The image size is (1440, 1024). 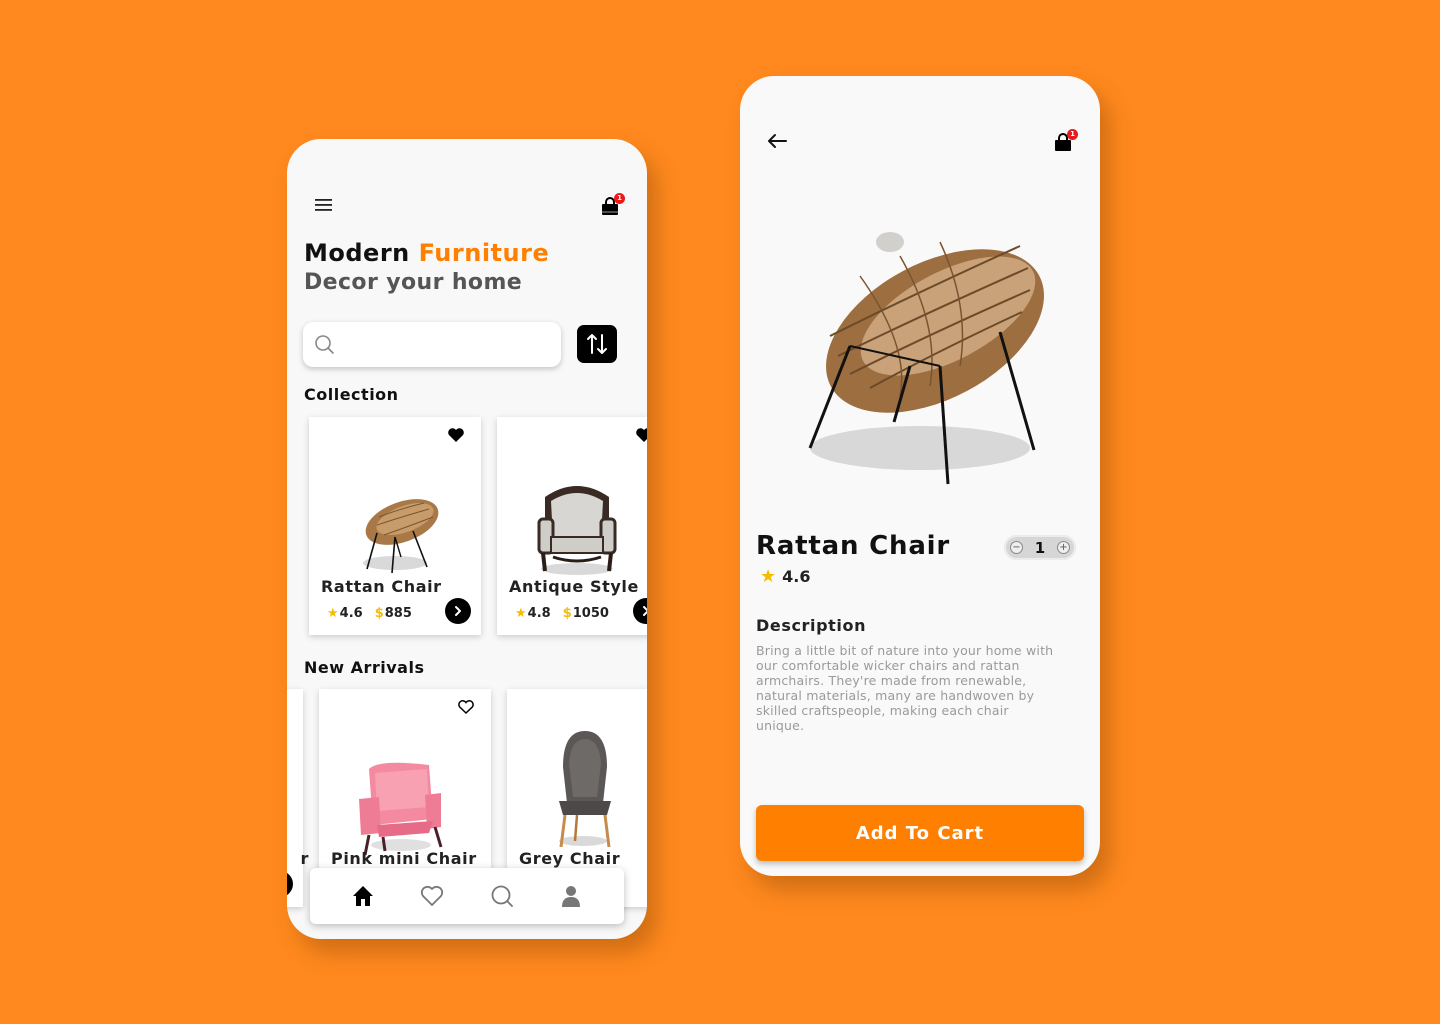 I want to click on quantity-value: 1, so click(x=1040, y=547).